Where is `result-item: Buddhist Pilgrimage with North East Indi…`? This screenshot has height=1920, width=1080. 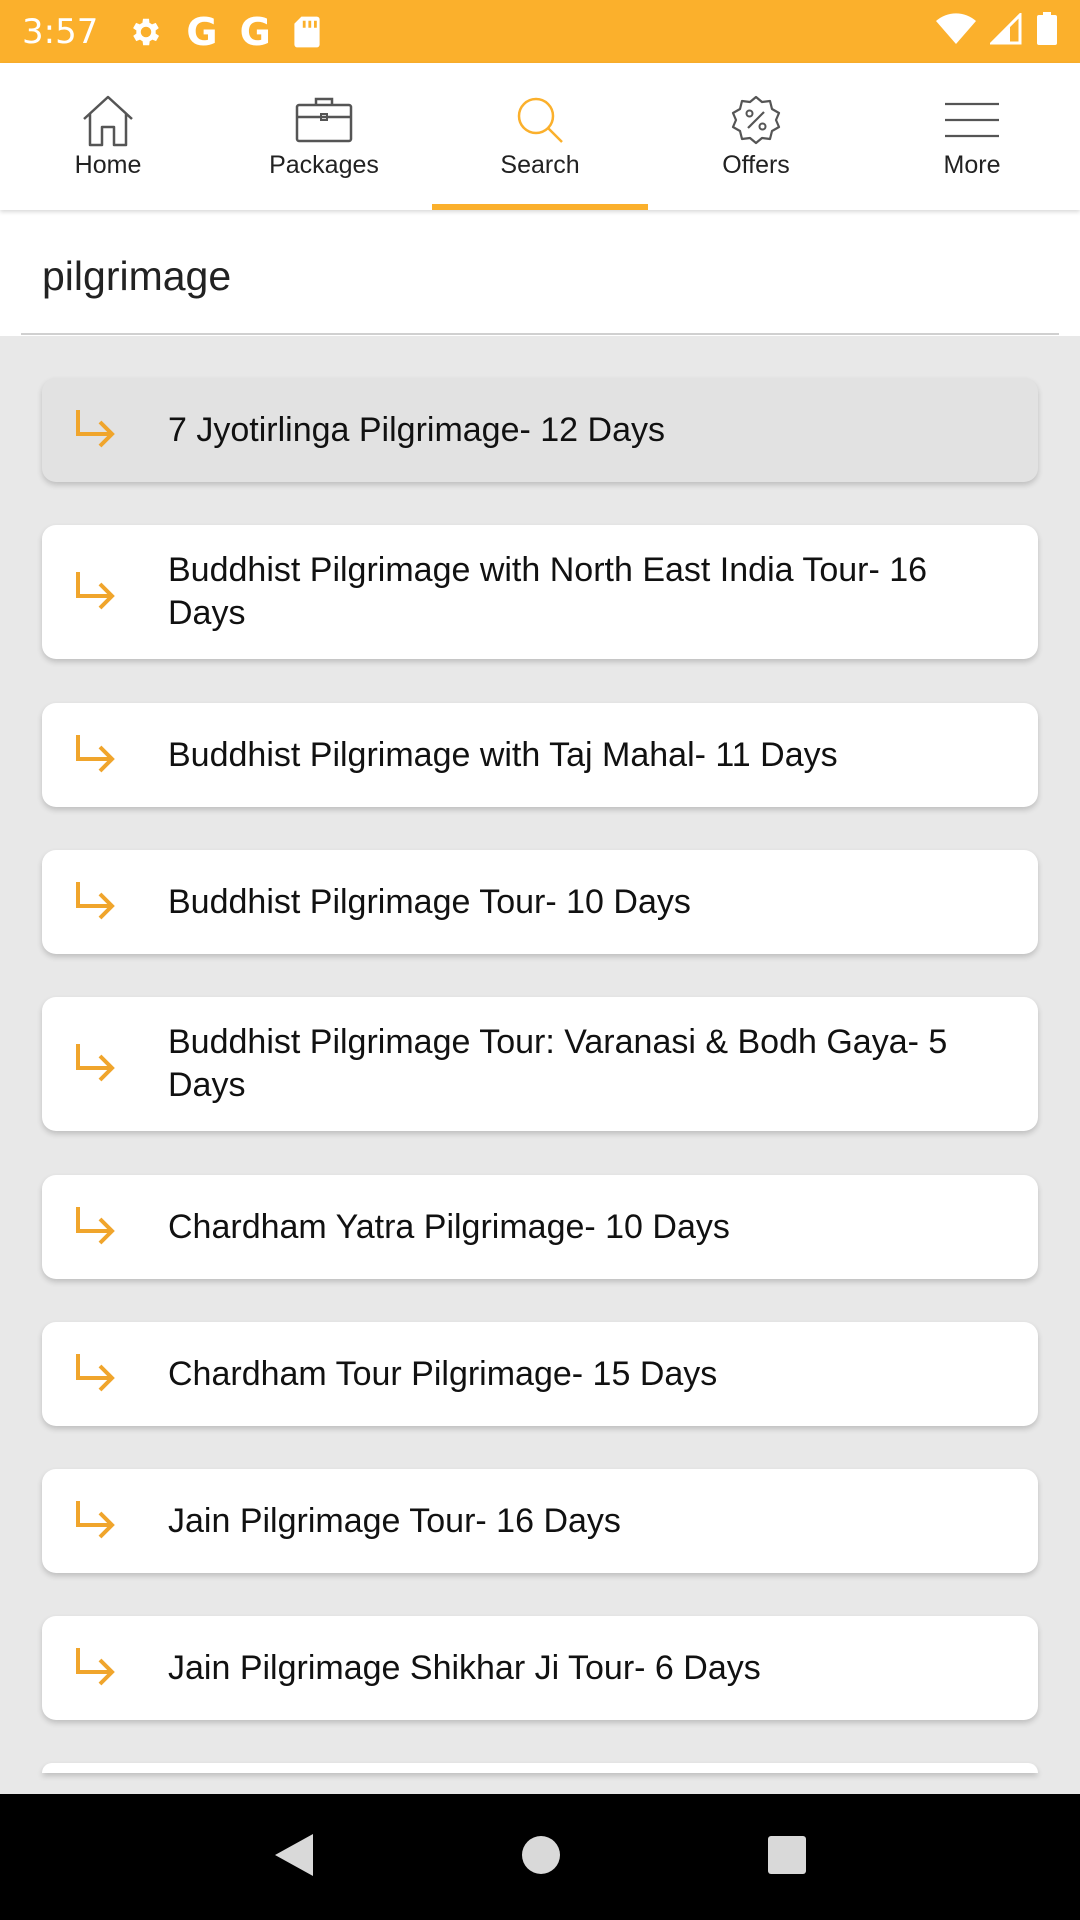 result-item: Buddhist Pilgrimage with North East Indi… is located at coordinates (540, 592).